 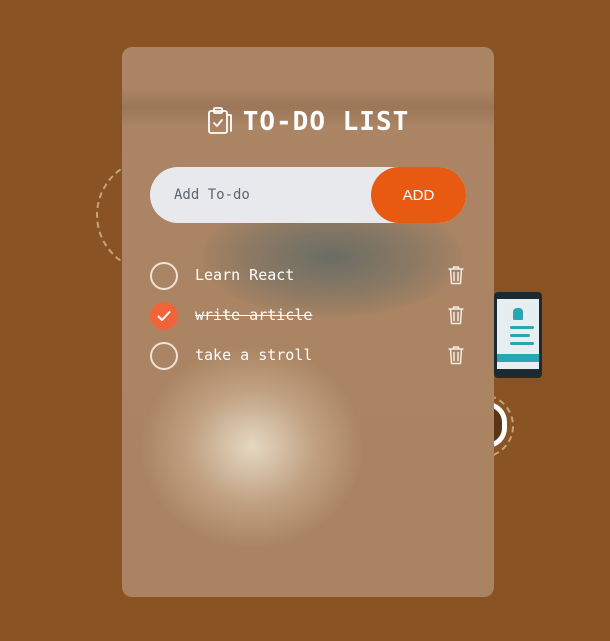 I want to click on todo-item: take a stroll, so click(x=308, y=361).